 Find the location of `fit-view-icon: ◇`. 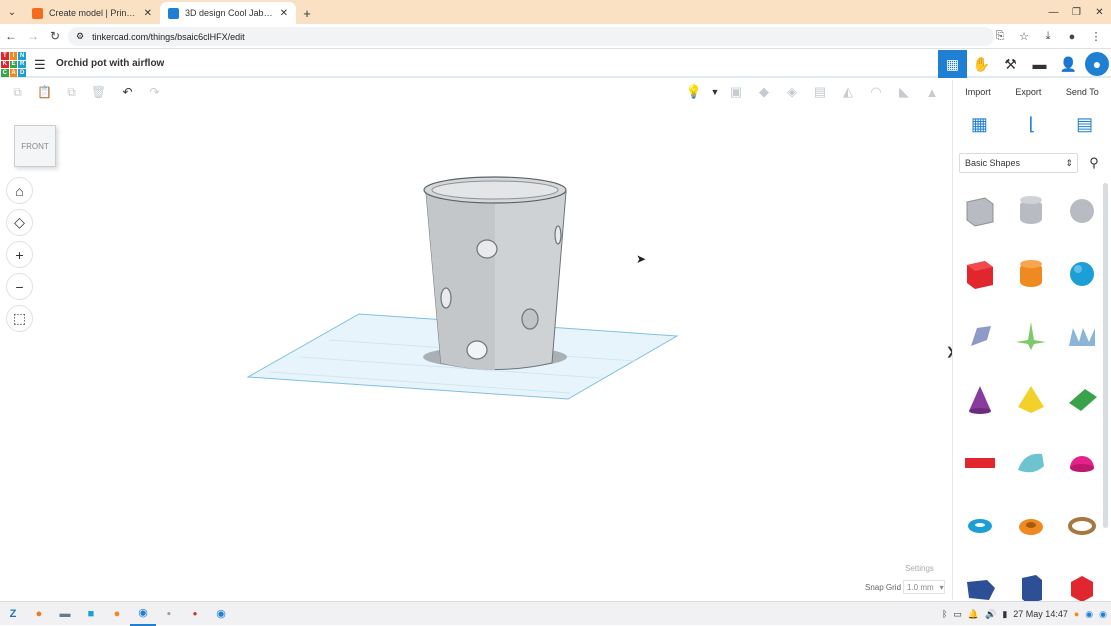

fit-view-icon: ◇ is located at coordinates (19, 222).